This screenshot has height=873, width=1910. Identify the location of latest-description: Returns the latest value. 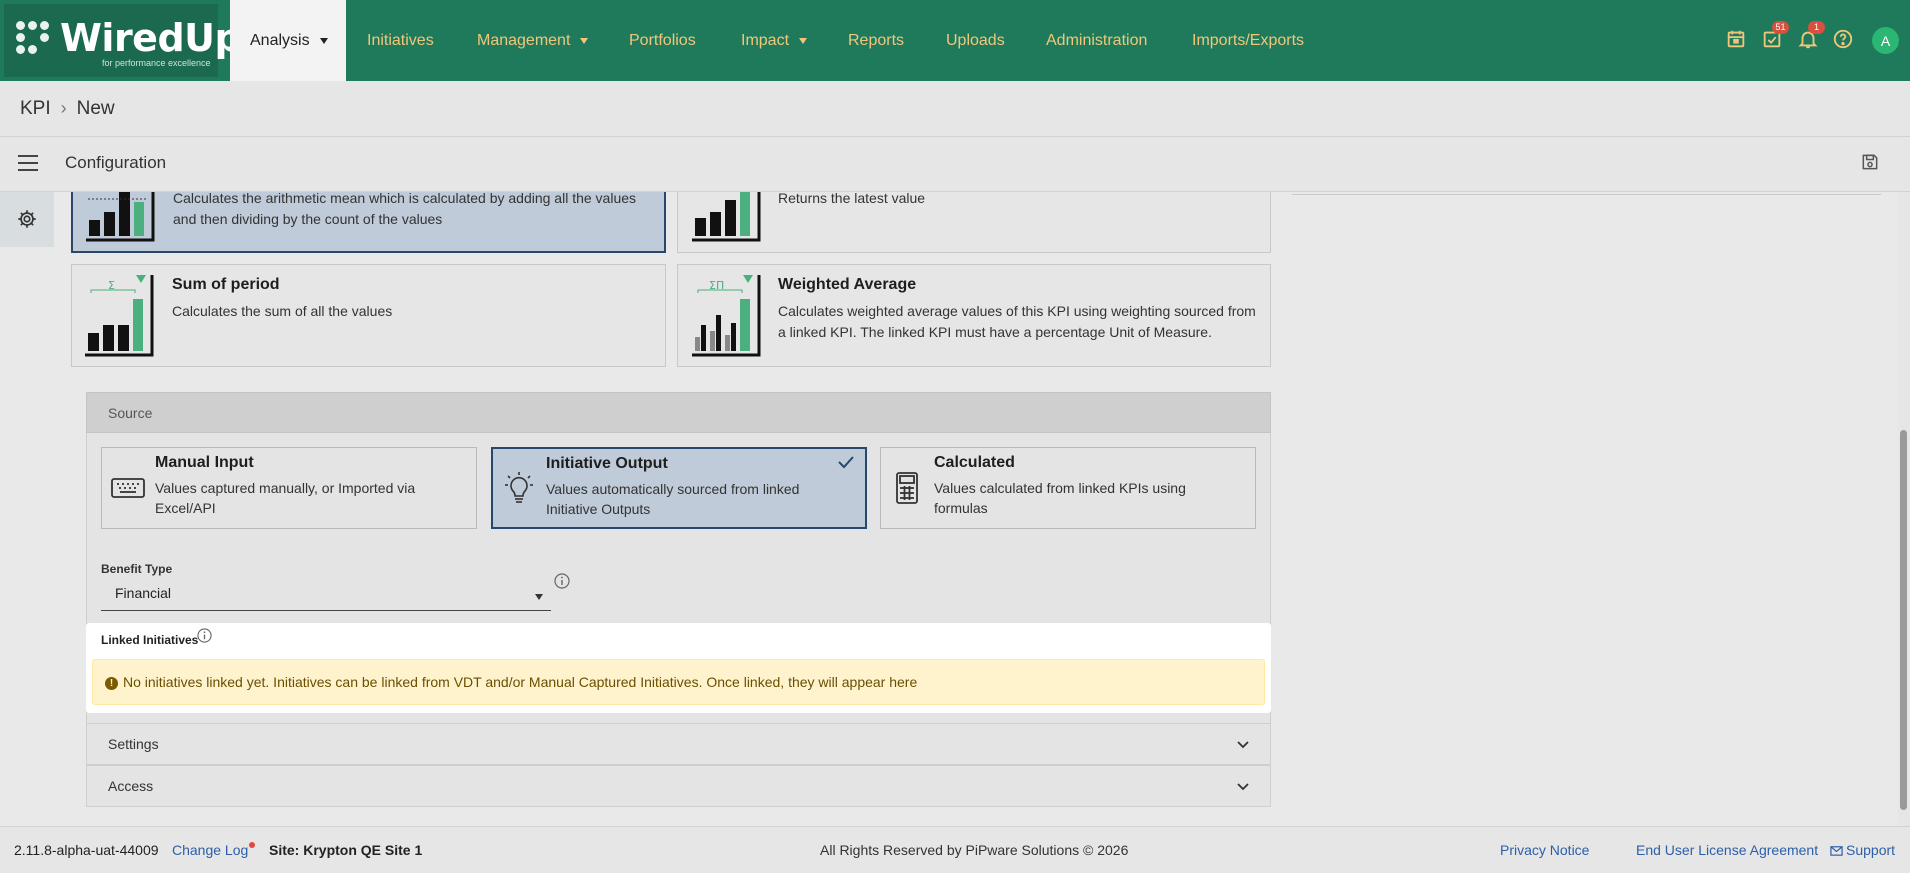
(852, 198).